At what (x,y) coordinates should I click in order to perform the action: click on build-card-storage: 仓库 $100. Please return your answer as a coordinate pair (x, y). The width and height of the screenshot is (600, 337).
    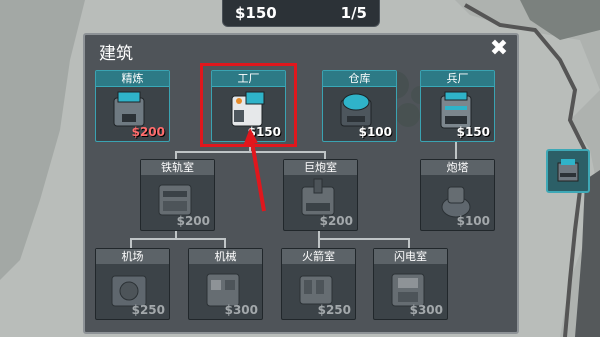
    Looking at the image, I should click on (359, 106).